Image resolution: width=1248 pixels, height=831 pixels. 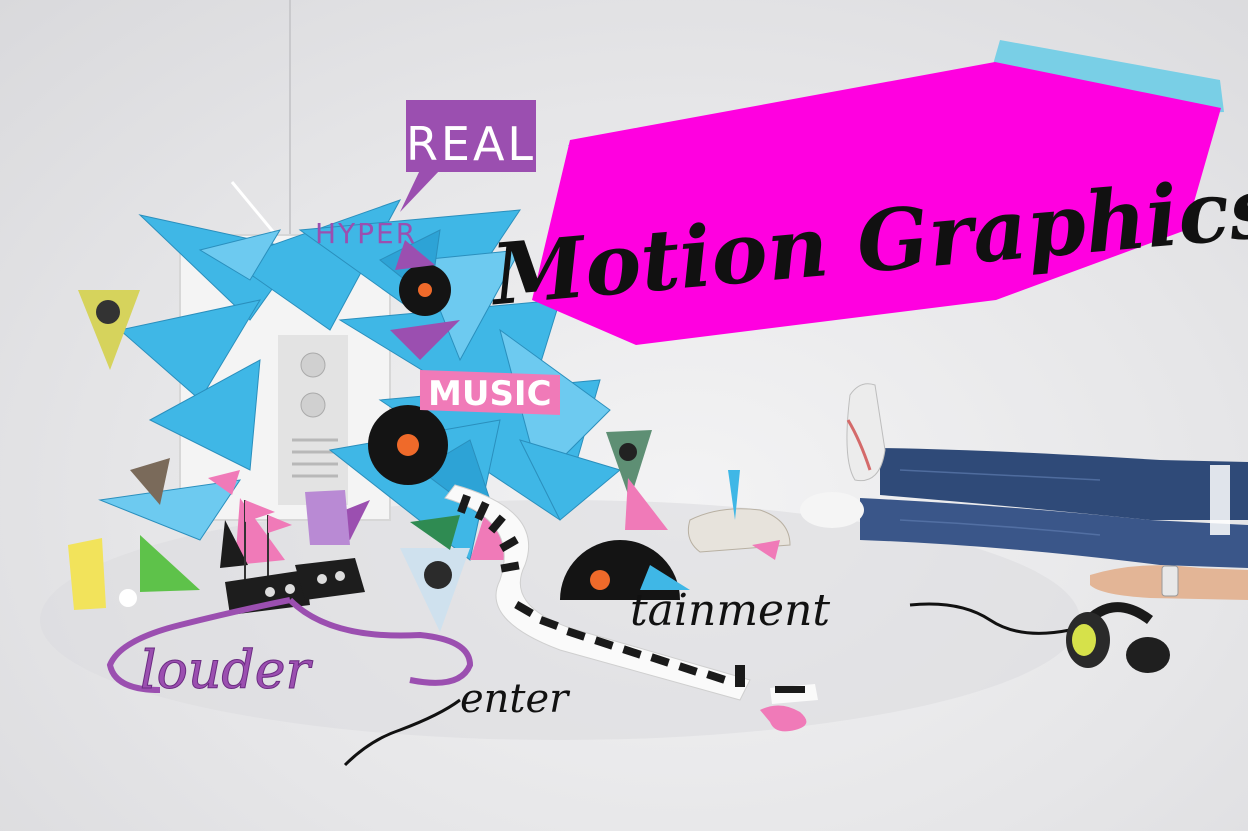 I want to click on real-speech-bubble: REAL, so click(x=468, y=156).